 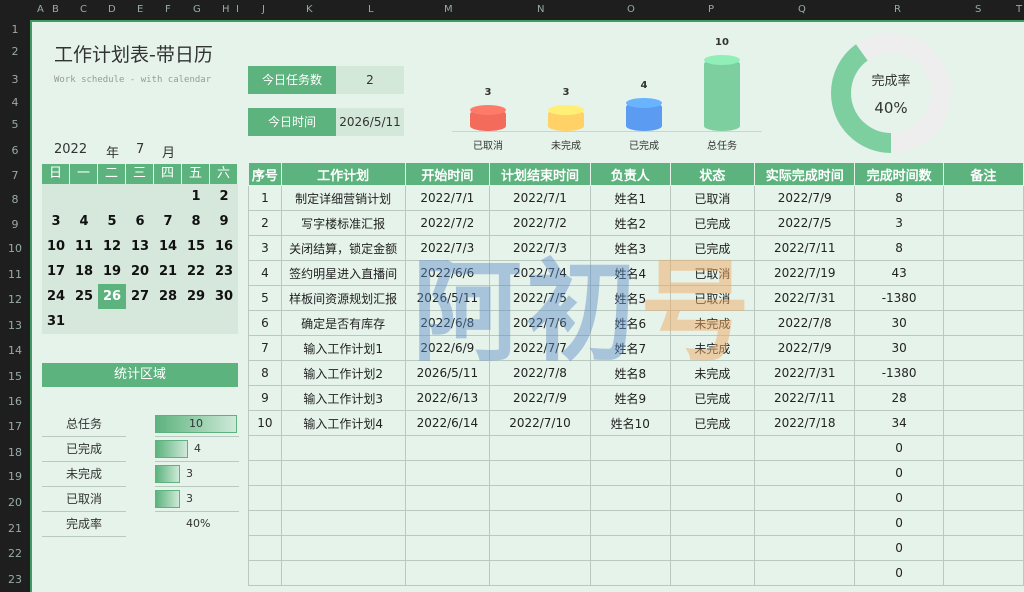 What do you see at coordinates (197, 449) in the screenshot?
I see `stats-value: 4` at bounding box center [197, 449].